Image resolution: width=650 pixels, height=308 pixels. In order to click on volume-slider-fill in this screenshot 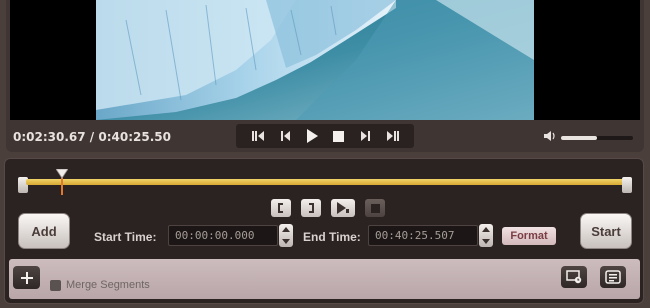, I will do `click(579, 138)`.